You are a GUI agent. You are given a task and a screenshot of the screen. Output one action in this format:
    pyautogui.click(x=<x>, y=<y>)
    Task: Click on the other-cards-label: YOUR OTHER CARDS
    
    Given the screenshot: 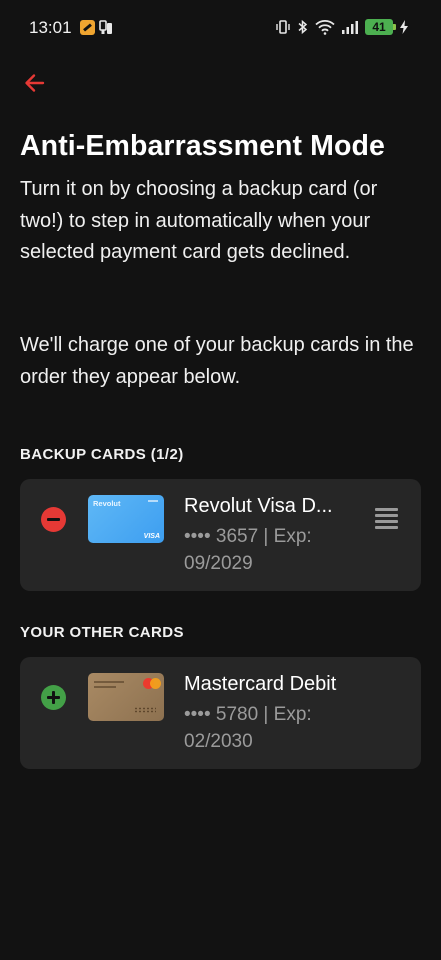 What is the action you would take?
    pyautogui.click(x=102, y=632)
    